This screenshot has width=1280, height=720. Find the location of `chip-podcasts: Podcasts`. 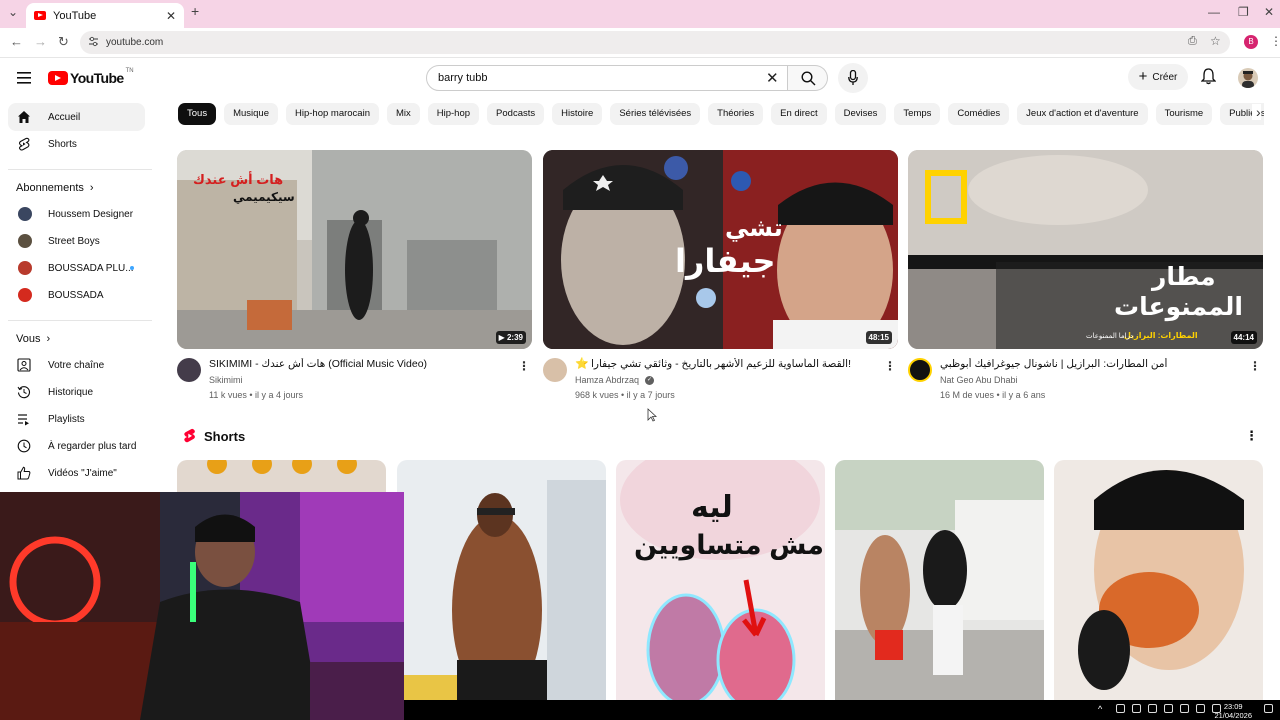

chip-podcasts: Podcasts is located at coordinates (516, 114).